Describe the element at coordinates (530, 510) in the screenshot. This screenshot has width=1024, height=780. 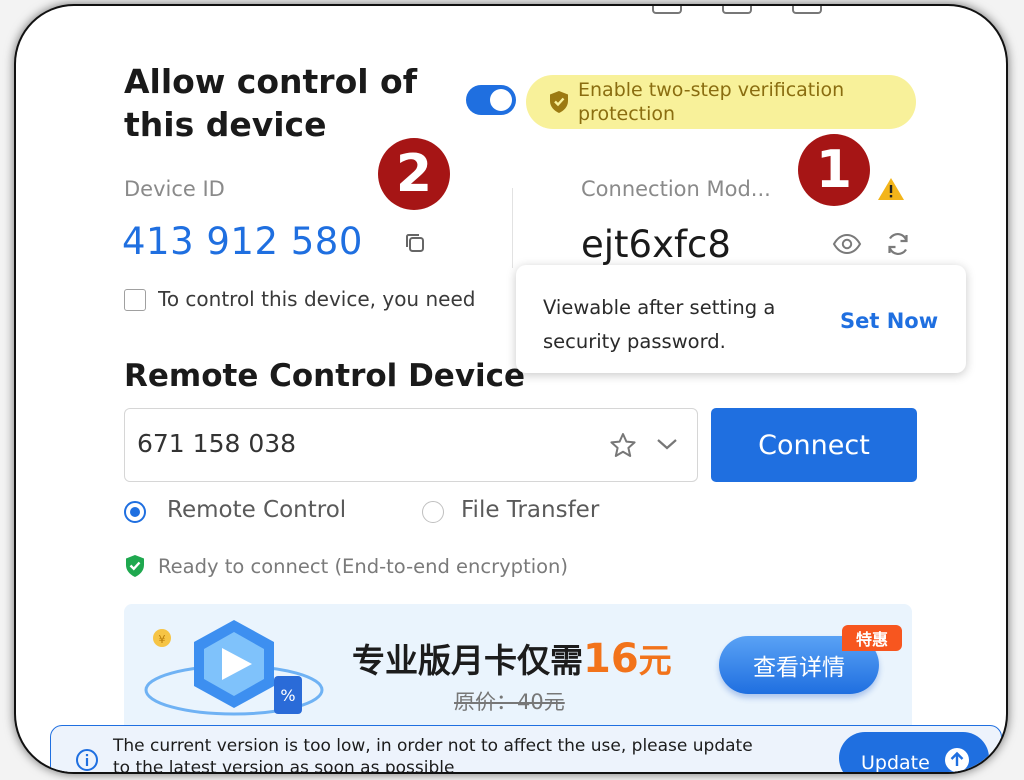
I see `radio-file-transfer-label: File Transfer` at that location.